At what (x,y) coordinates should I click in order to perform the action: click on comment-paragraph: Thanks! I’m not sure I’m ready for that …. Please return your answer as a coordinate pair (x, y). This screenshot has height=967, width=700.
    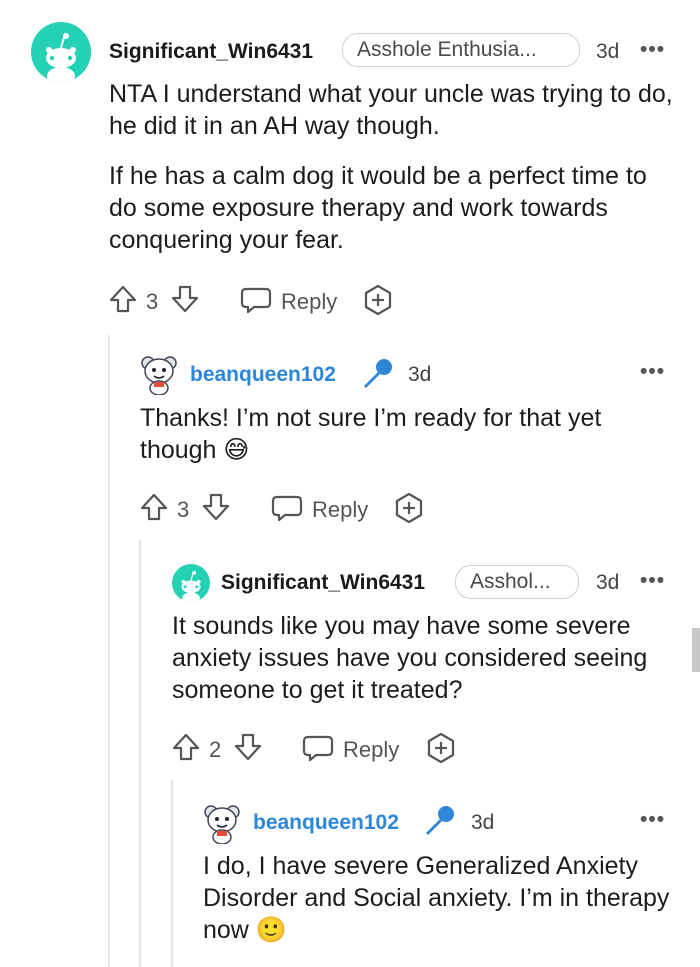
    Looking at the image, I should click on (371, 434).